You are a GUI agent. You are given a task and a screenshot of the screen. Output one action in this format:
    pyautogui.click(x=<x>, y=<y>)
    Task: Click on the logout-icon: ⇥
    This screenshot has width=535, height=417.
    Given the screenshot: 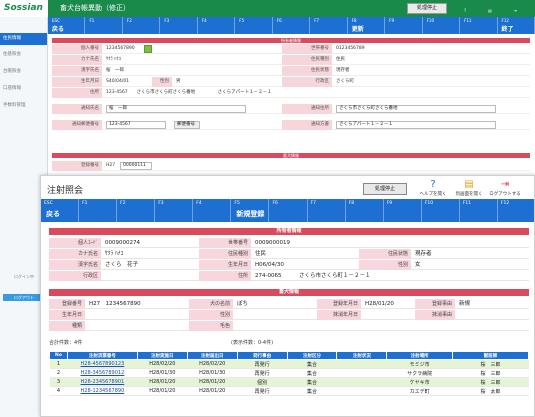 What is the action you would take?
    pyautogui.click(x=505, y=184)
    